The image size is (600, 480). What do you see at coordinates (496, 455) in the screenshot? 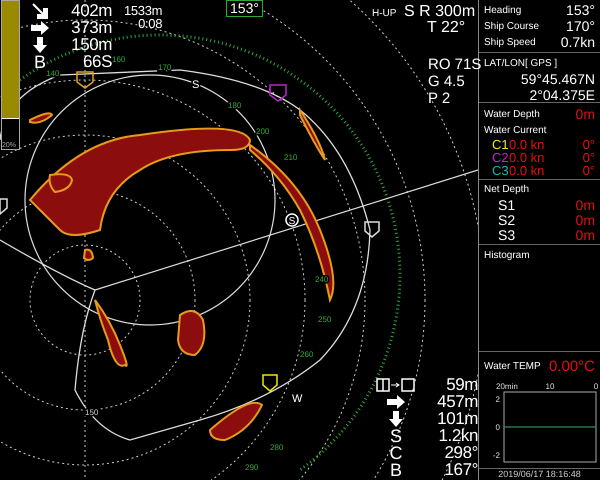
I see `y-tick-label: -2` at bounding box center [496, 455].